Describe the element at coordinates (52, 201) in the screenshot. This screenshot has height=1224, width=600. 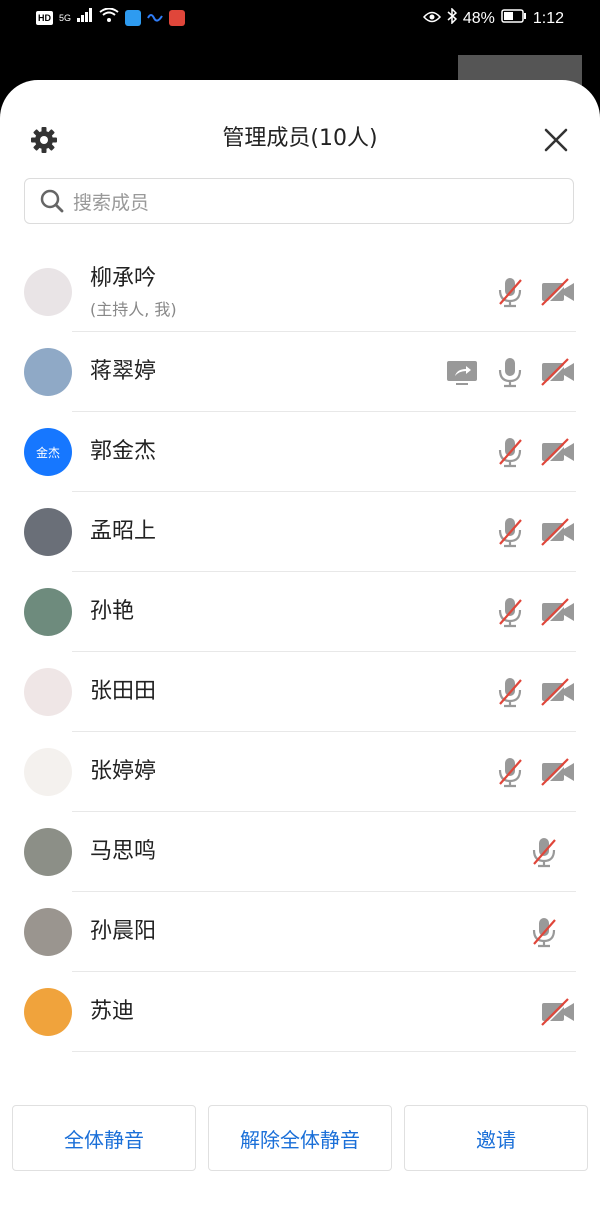
I see `search-icon` at that location.